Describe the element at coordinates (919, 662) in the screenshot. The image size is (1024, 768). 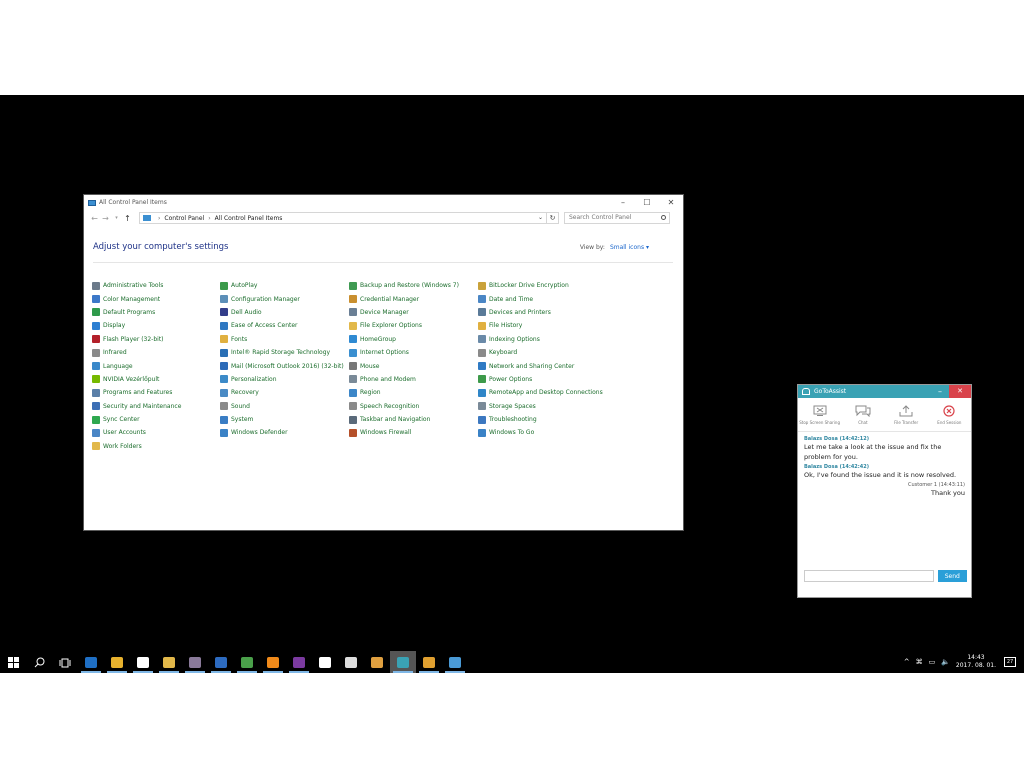
I see `app-tray-icon: ⌘` at that location.